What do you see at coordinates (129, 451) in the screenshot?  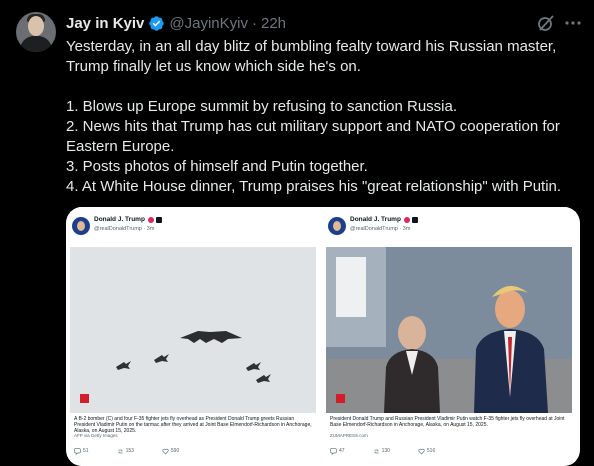 I see `repost-count: 153` at bounding box center [129, 451].